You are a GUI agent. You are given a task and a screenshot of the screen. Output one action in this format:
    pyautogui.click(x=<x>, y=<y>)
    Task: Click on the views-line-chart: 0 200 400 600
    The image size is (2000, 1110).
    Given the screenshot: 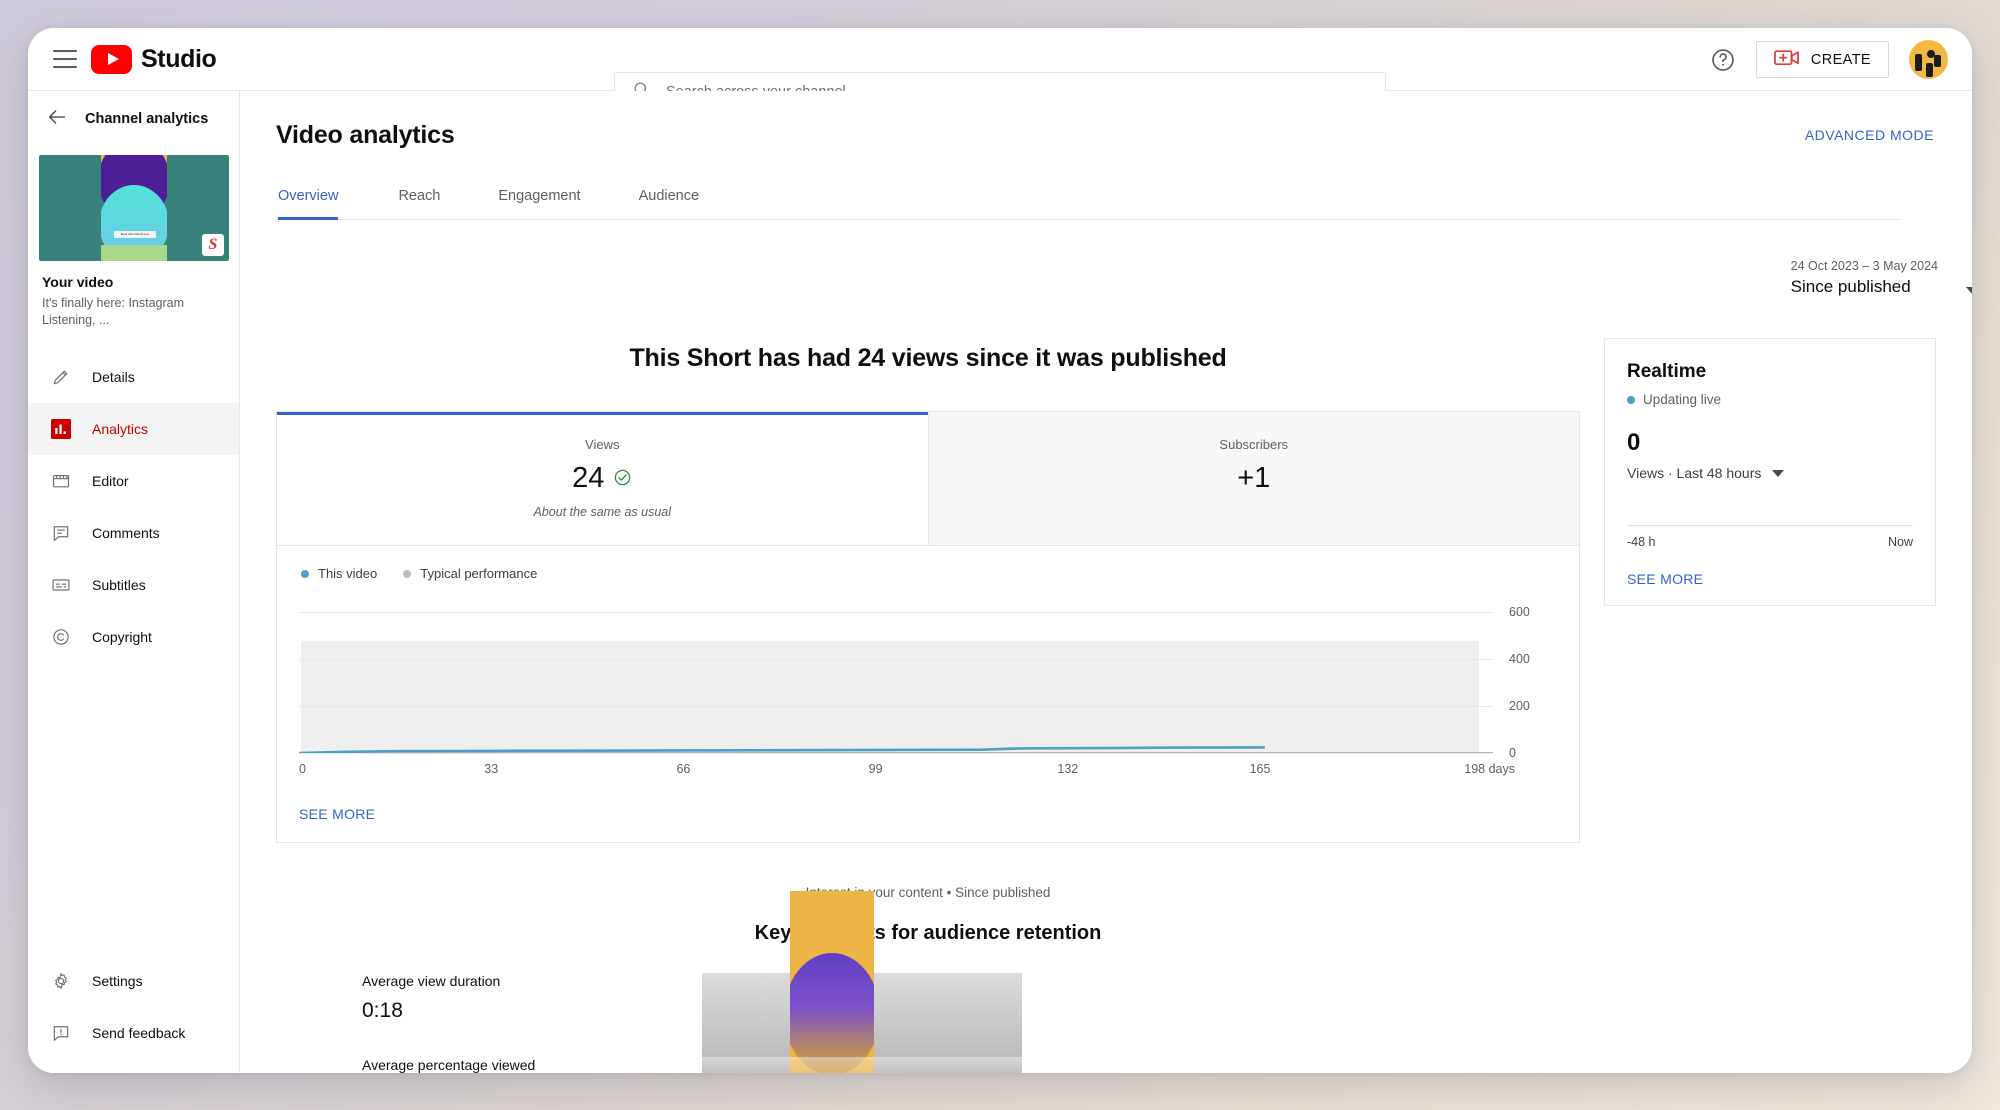 What is the action you would take?
    pyautogui.click(x=914, y=681)
    